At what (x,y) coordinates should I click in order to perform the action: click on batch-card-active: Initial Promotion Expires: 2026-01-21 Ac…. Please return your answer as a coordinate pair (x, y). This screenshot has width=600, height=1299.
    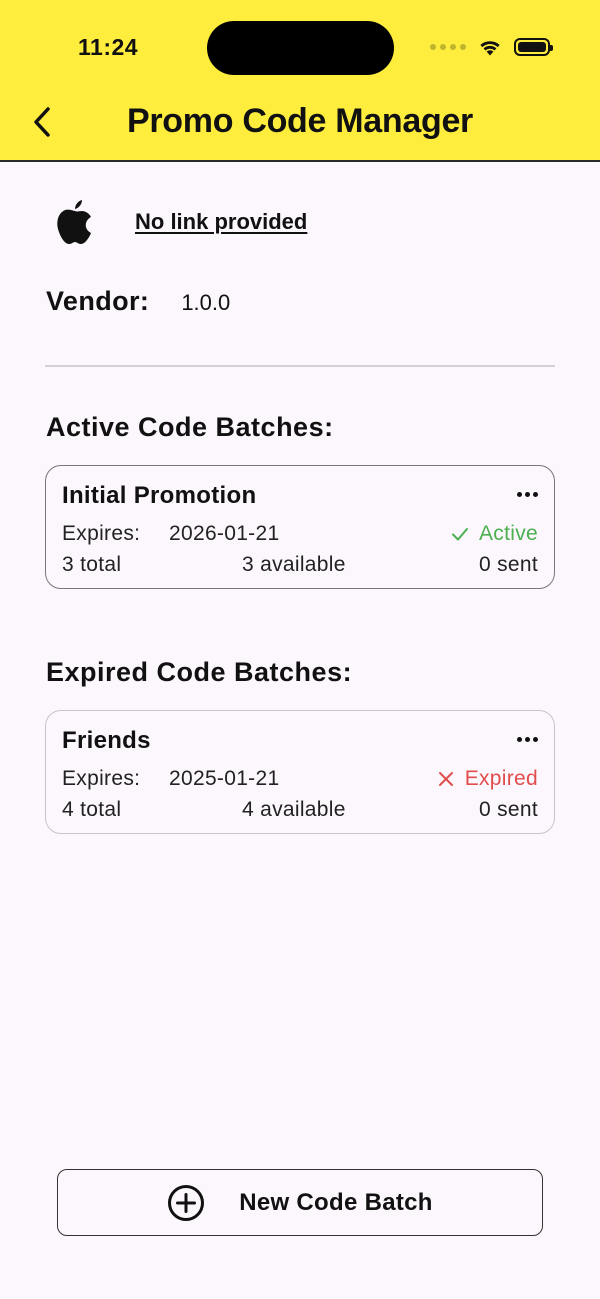
    Looking at the image, I should click on (300, 527).